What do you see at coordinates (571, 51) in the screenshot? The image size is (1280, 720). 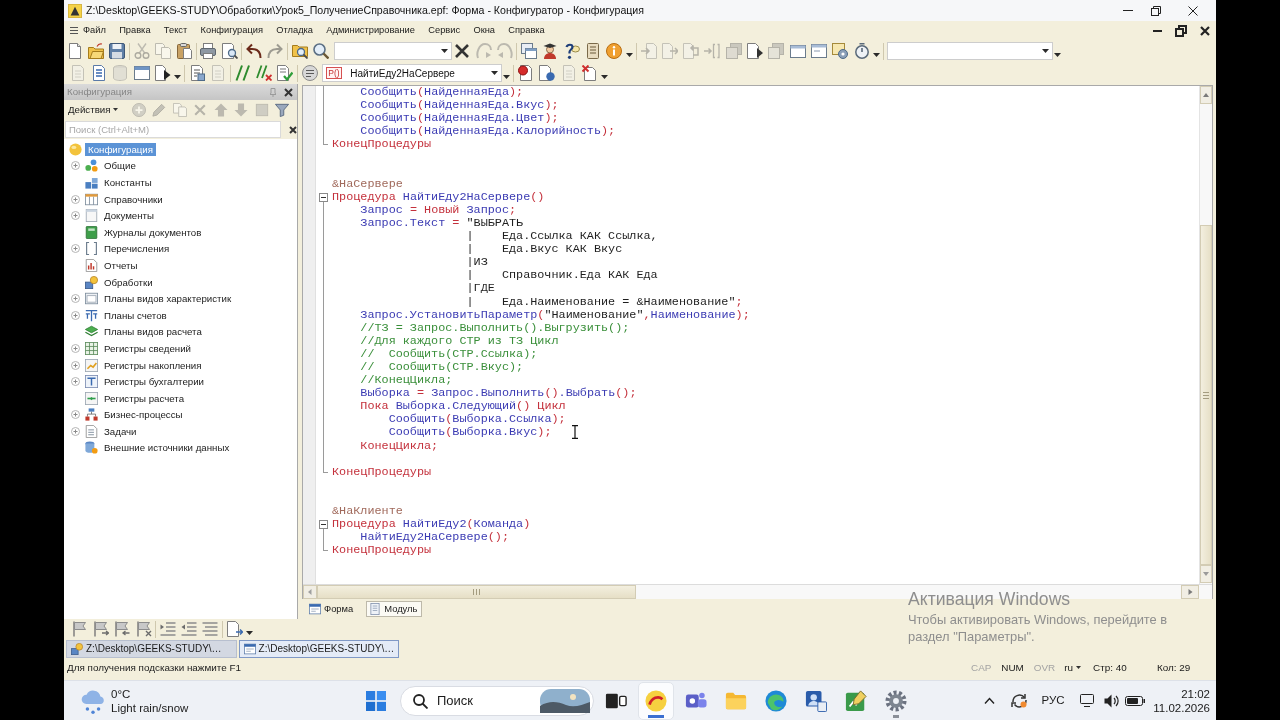 I see `question-bubble-icon` at bounding box center [571, 51].